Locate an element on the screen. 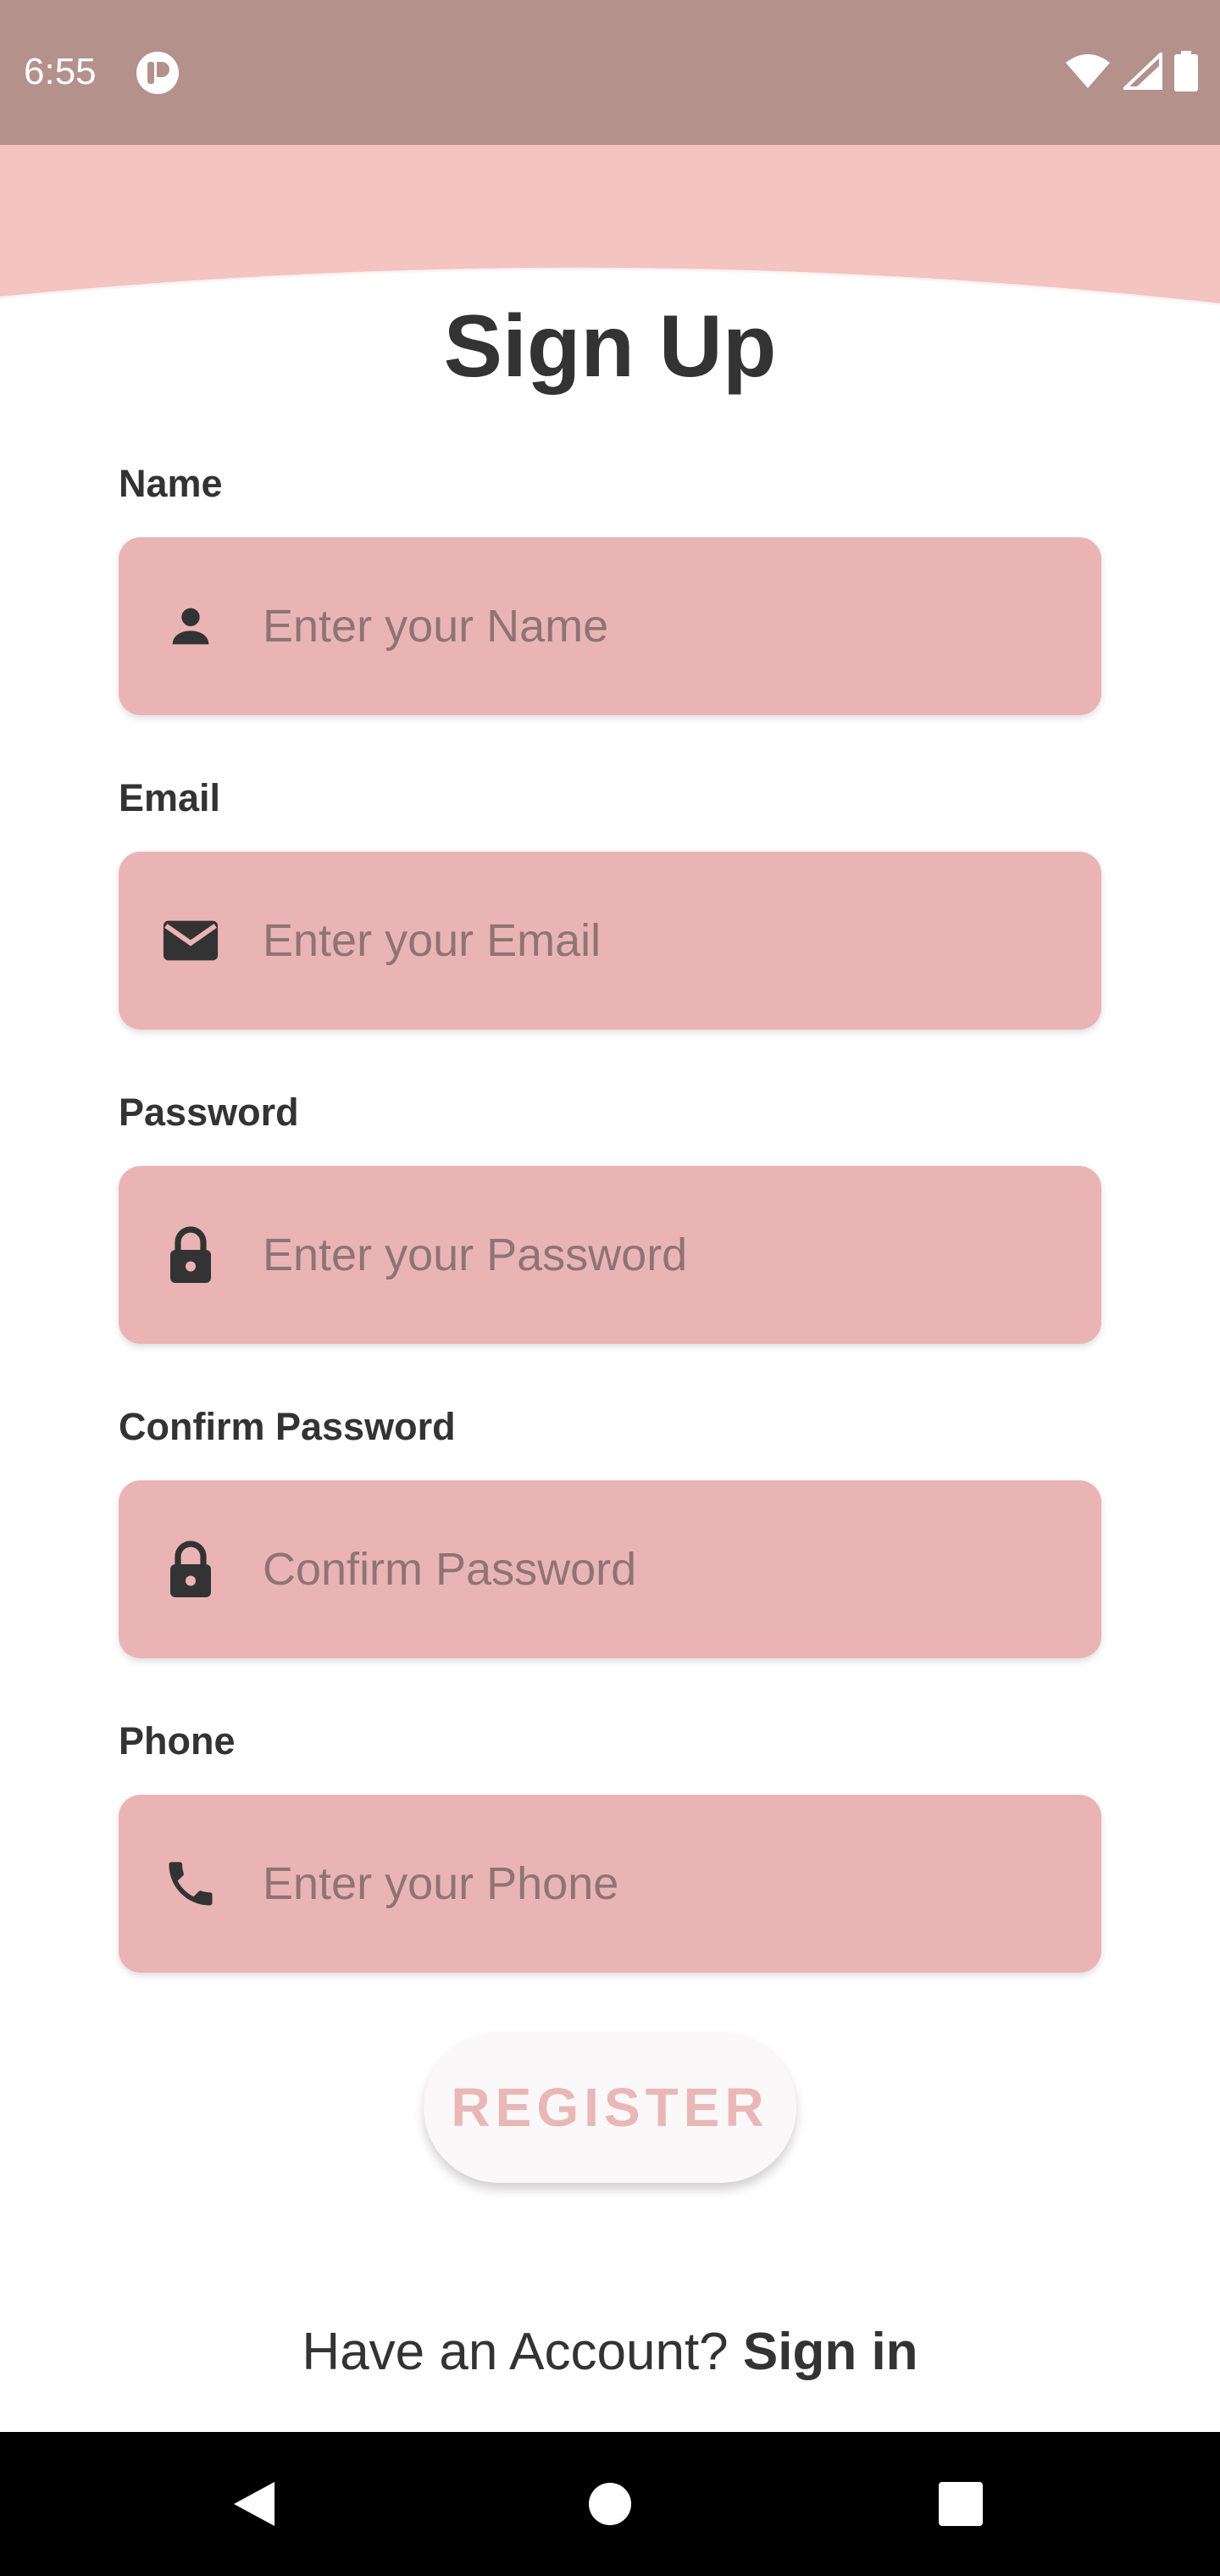 Image resolution: width=1220 pixels, height=2576 pixels. password-label: Password is located at coordinates (209, 1112).